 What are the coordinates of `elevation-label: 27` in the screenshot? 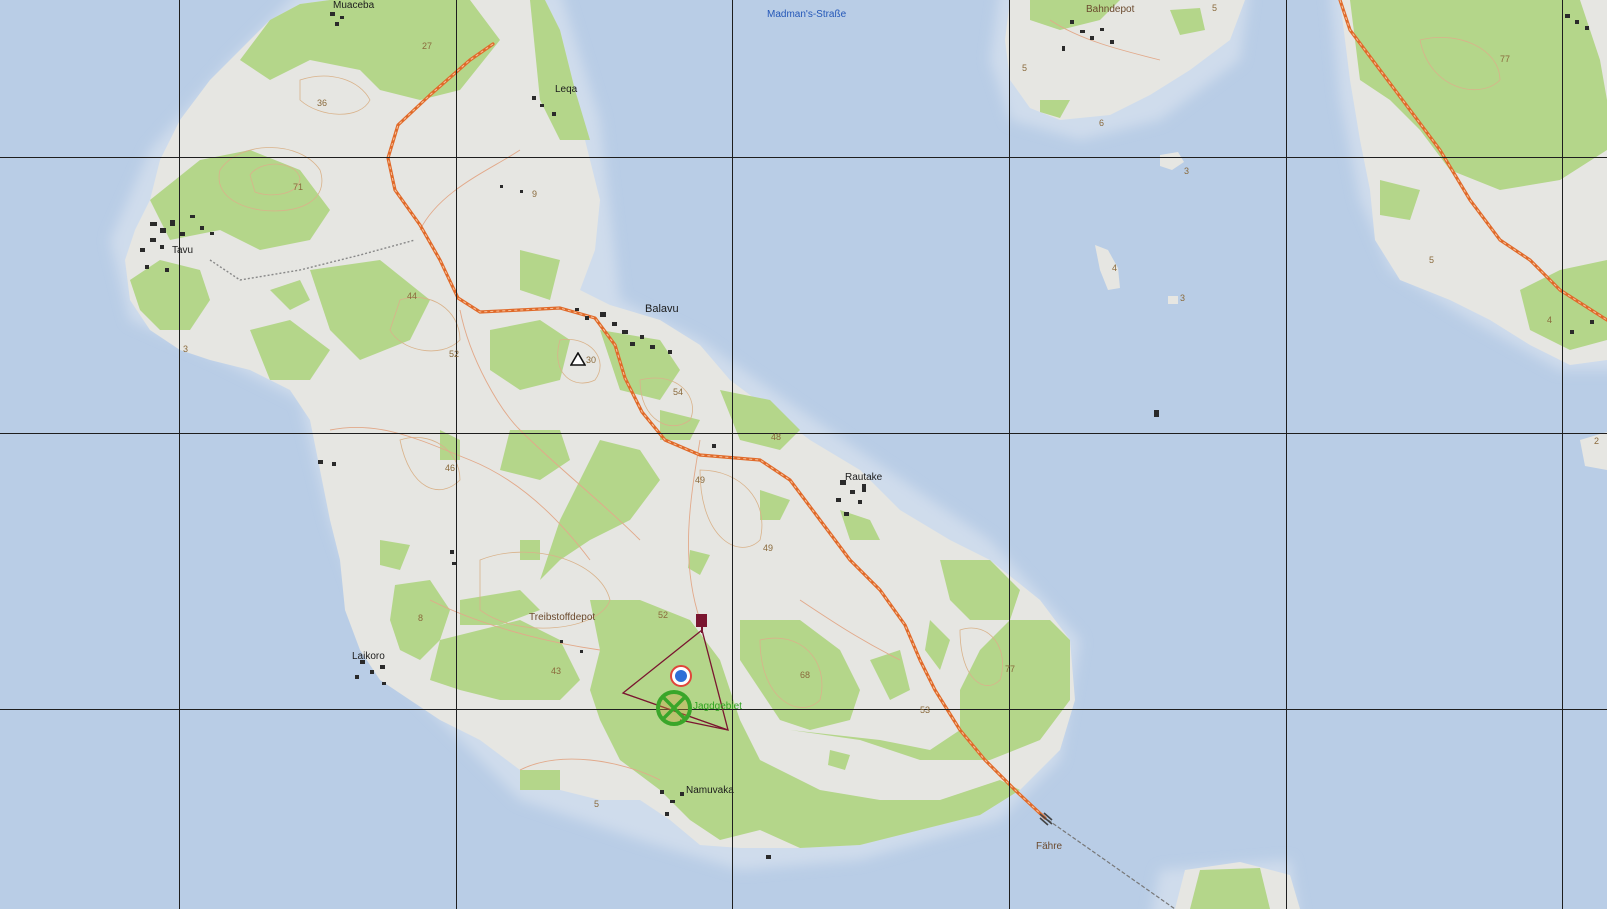 It's located at (427, 46).